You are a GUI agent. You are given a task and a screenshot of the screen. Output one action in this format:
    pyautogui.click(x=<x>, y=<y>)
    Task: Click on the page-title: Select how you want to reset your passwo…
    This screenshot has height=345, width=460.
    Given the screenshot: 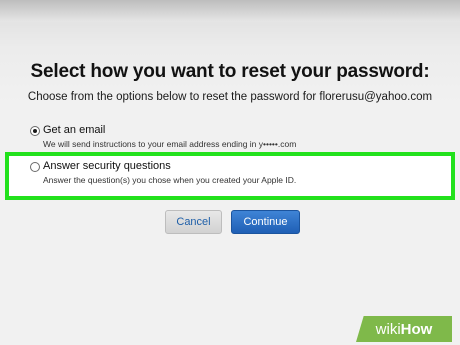 What is the action you would take?
    pyautogui.click(x=230, y=71)
    